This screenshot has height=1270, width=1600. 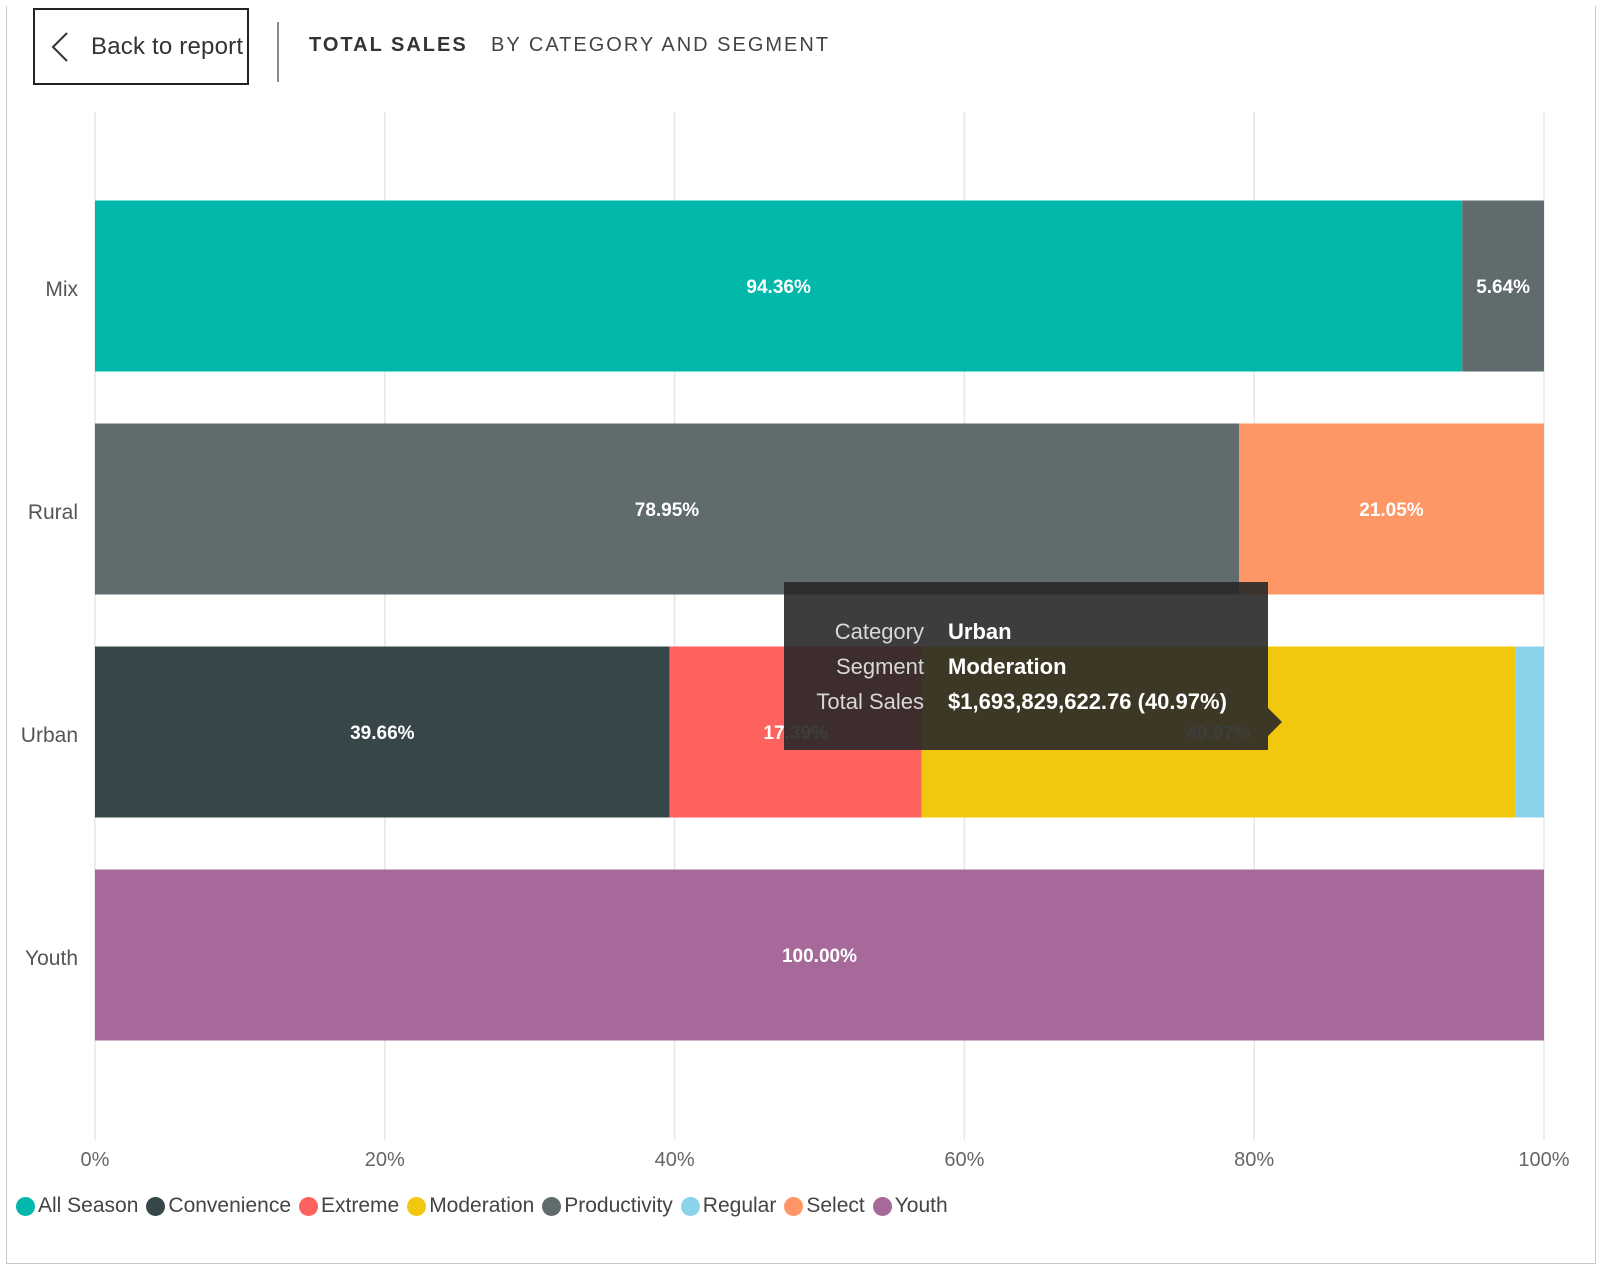 I want to click on legend-label: Youth, so click(x=921, y=1205).